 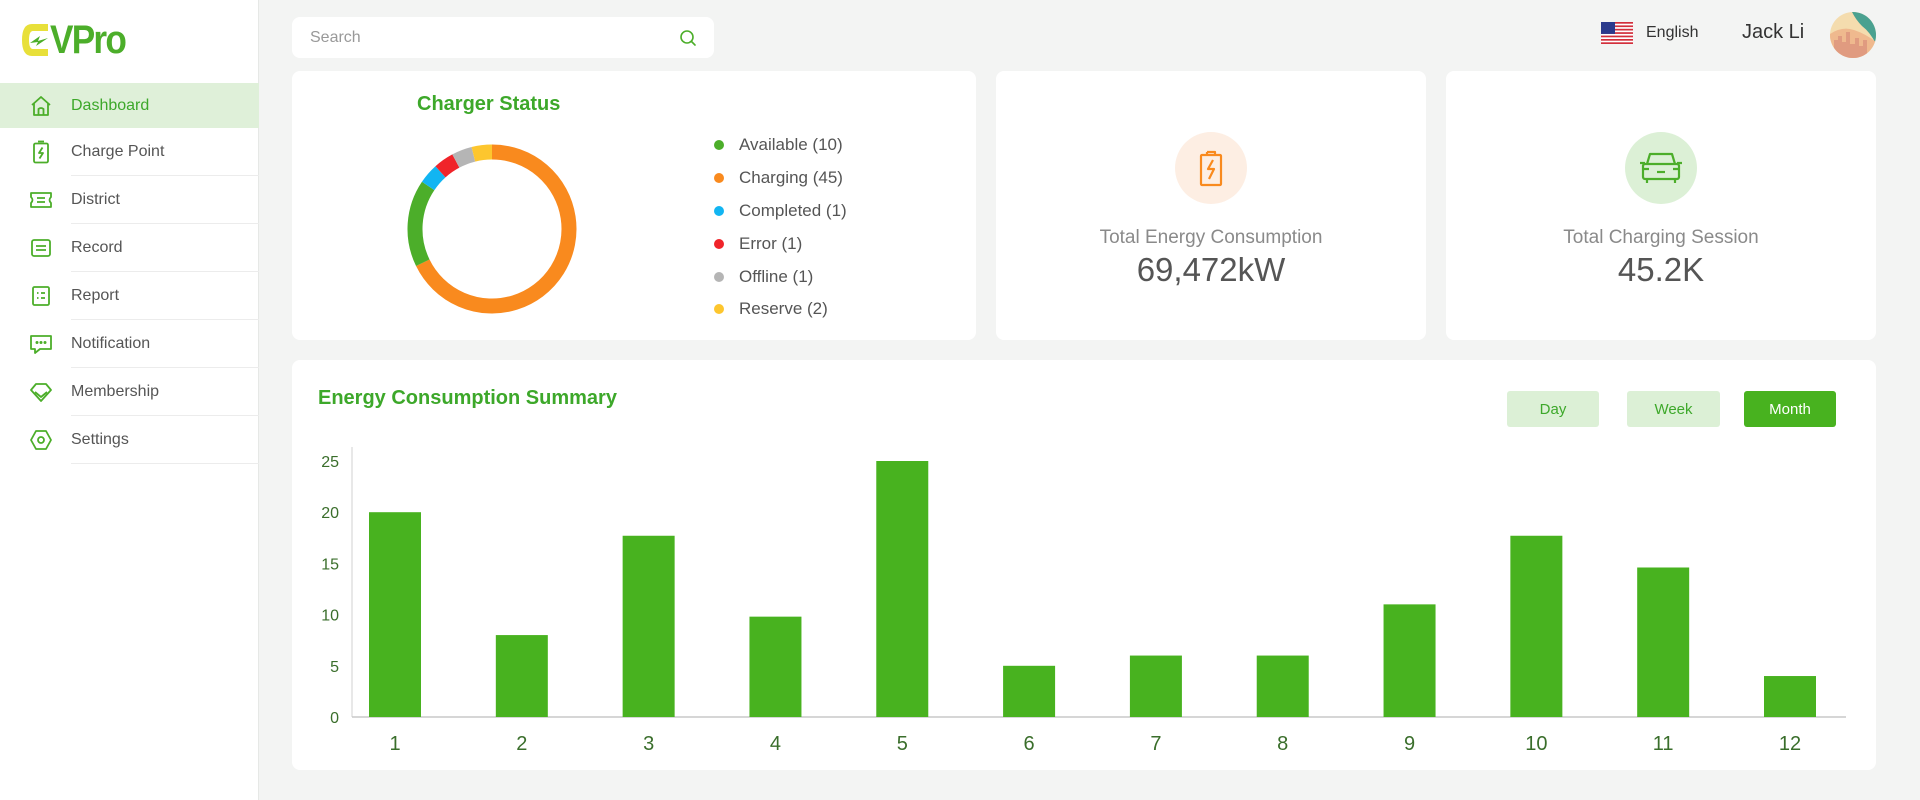 What do you see at coordinates (1155, 744) in the screenshot?
I see `x-tick-label: 7` at bounding box center [1155, 744].